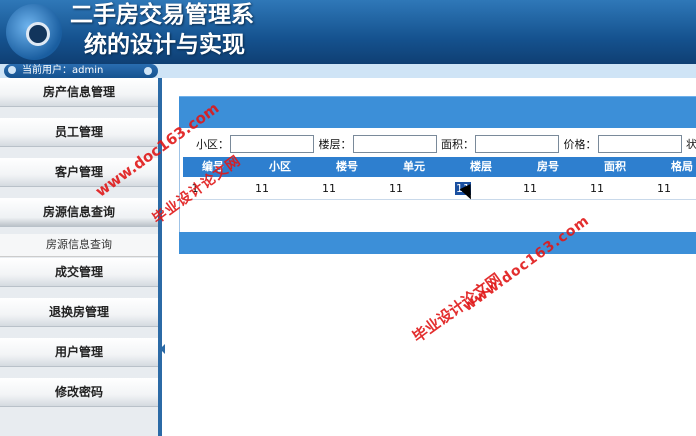  I want to click on col-header: 编号, so click(213, 167).